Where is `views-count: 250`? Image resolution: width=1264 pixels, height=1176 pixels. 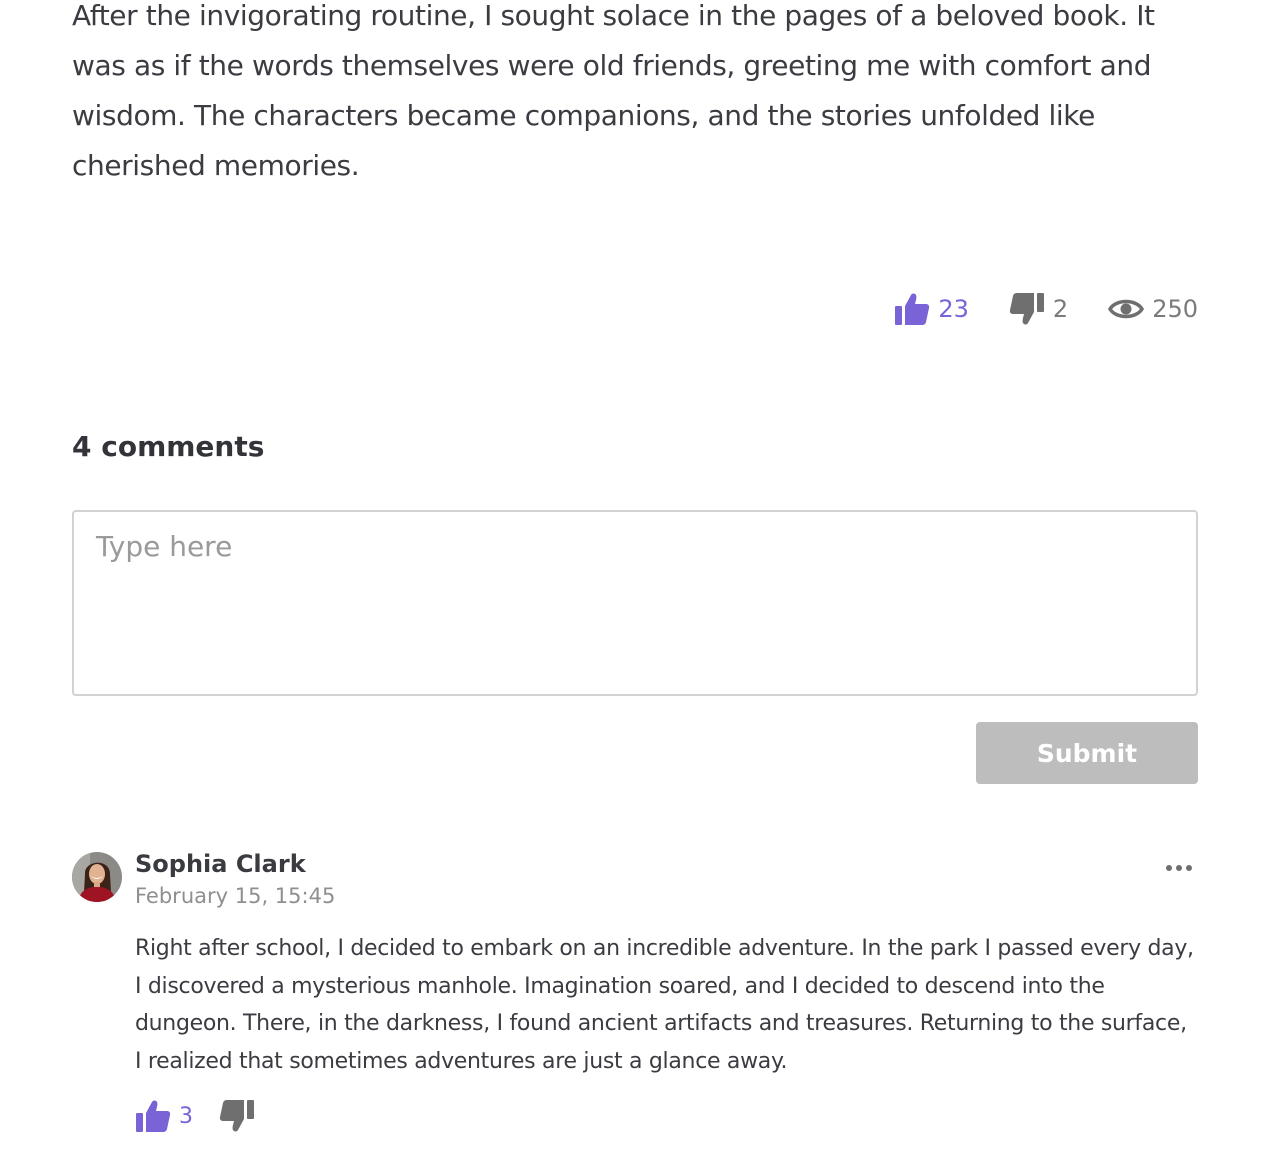 views-count: 250 is located at coordinates (1175, 309).